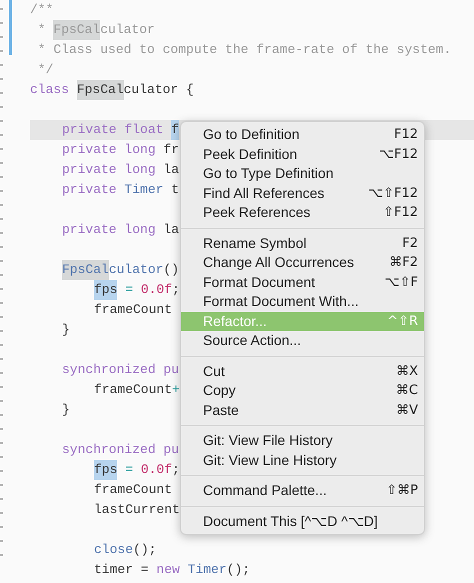 The image size is (474, 583). Describe the element at coordinates (302, 154) in the screenshot. I see `menu-item: Peek Definition ⌥F12` at that location.